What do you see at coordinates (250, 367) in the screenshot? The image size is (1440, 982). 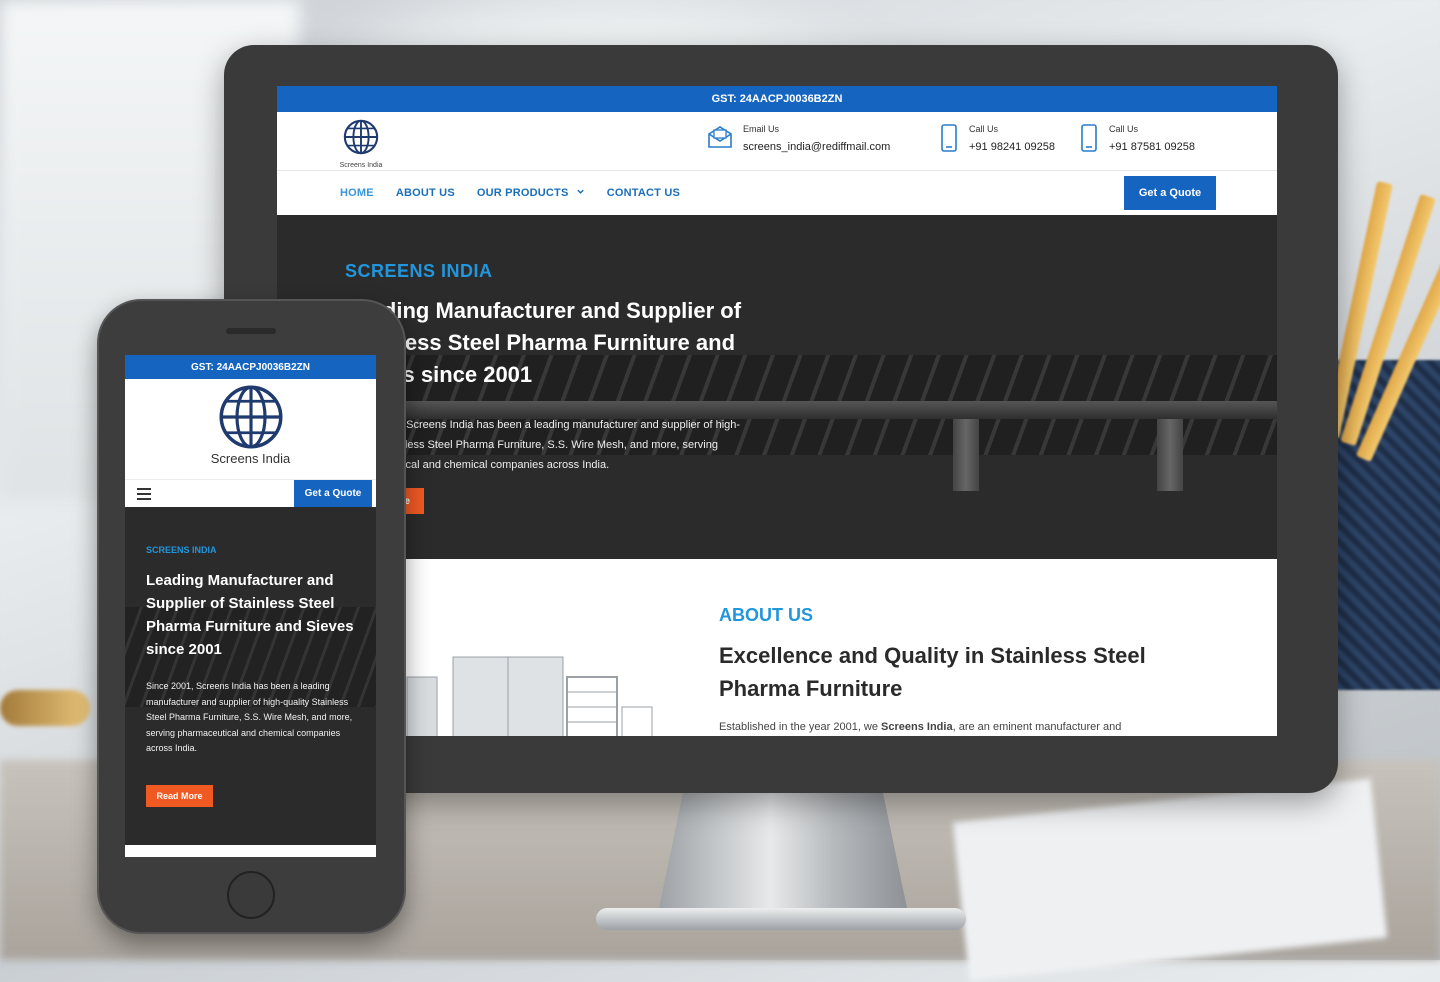 I see `mobile-gst-bar: GST: 24AACPJ0036B2ZN` at bounding box center [250, 367].